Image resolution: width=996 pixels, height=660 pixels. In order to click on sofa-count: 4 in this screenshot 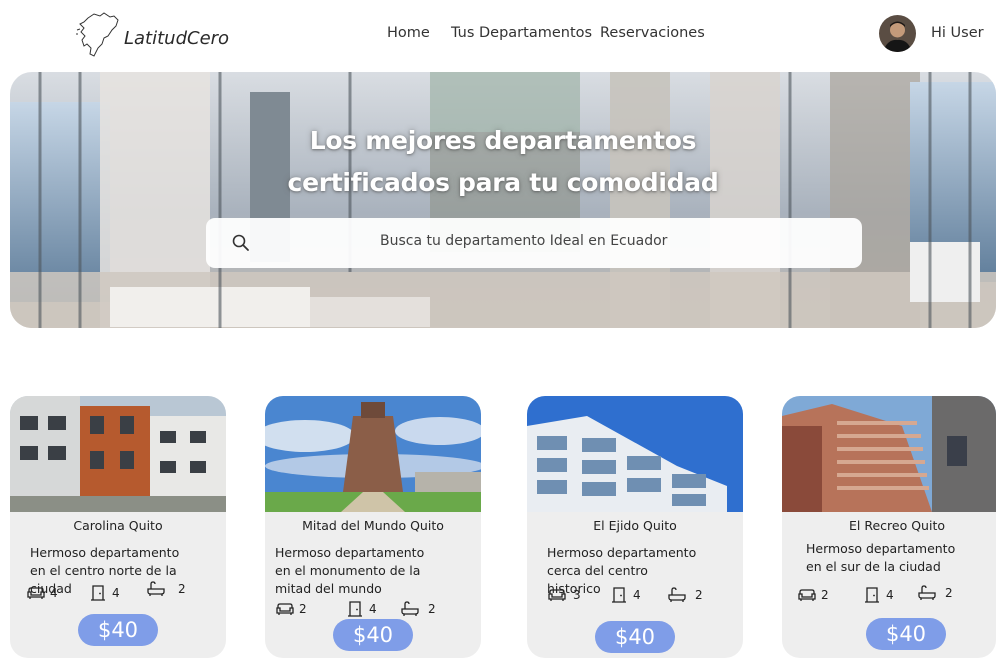, I will do `click(42, 593)`.